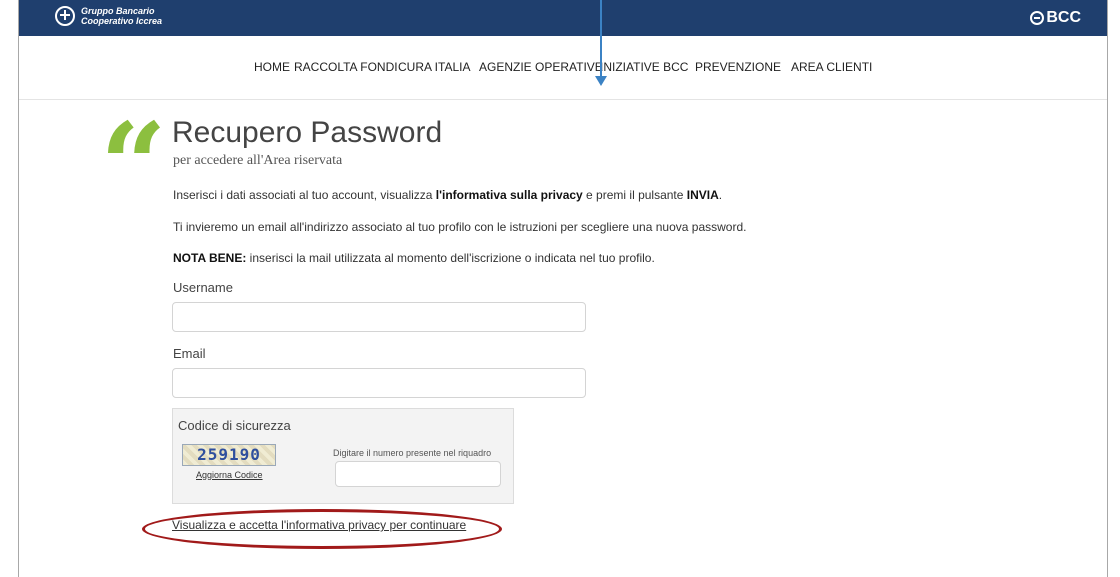 This screenshot has width=1120, height=577. What do you see at coordinates (541, 67) in the screenshot?
I see `nav-item-agenzie-operative: AGENZIE OPERATIVE` at bounding box center [541, 67].